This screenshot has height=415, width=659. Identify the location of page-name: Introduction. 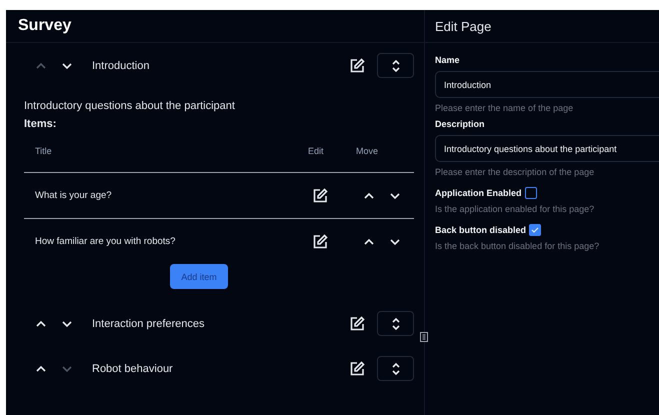
(220, 66).